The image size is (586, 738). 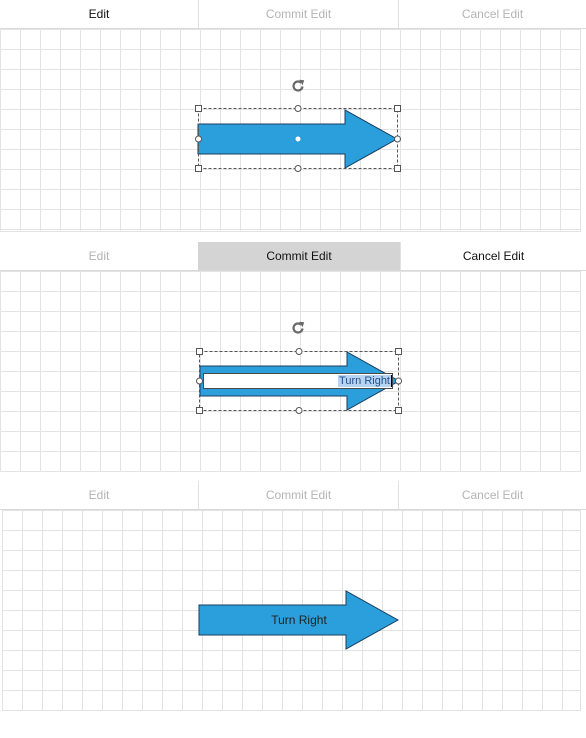 What do you see at coordinates (298, 139) in the screenshot?
I see `pin-point` at bounding box center [298, 139].